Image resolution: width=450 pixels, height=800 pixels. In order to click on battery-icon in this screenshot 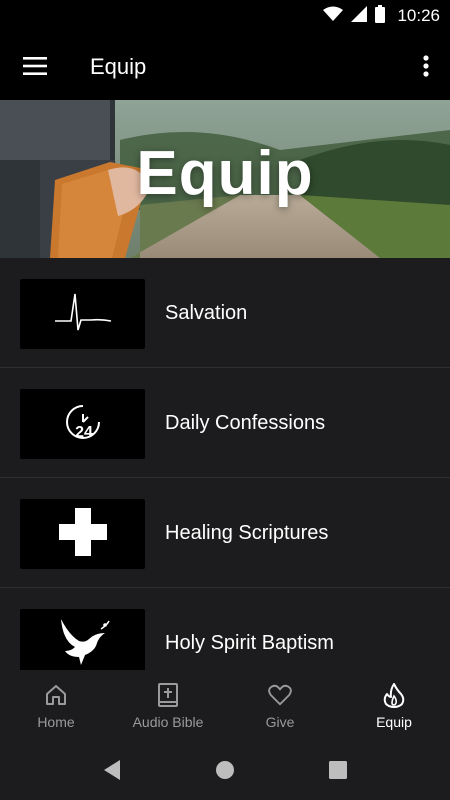, I will do `click(380, 16)`.